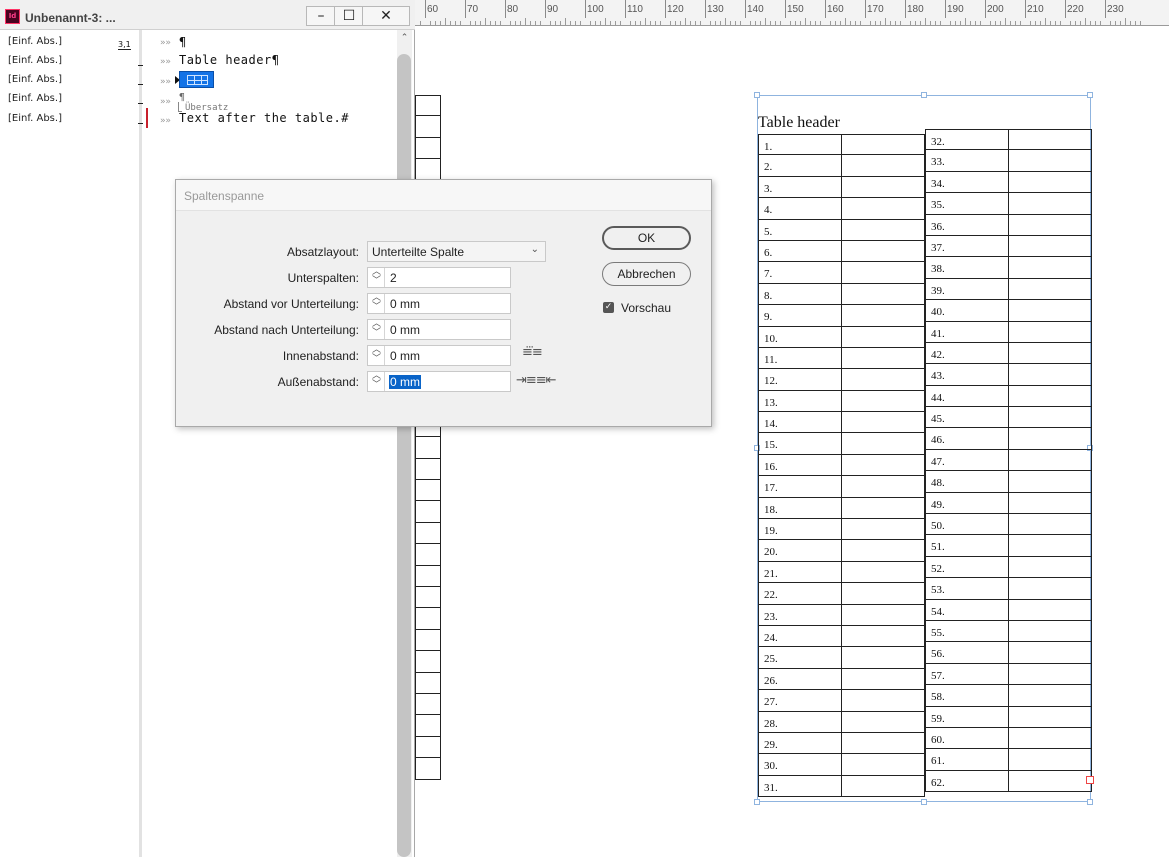  I want to click on table-placeholder-icon, so click(196, 79).